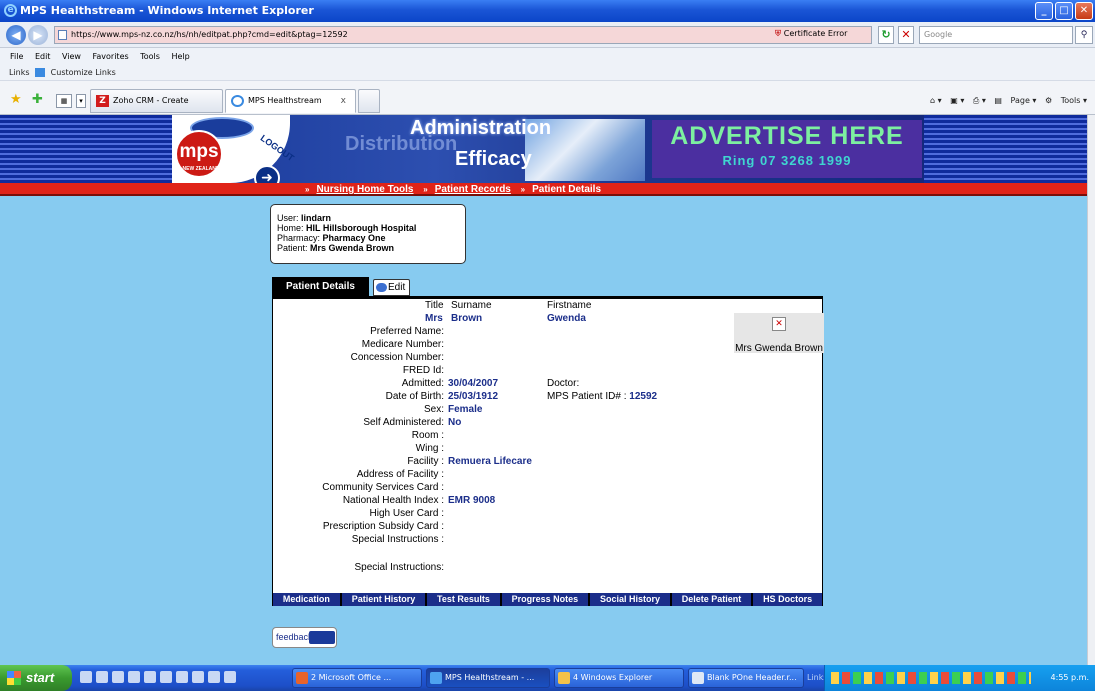 The height and width of the screenshot is (691, 1095). What do you see at coordinates (36, 678) in the screenshot?
I see `start-button: start` at bounding box center [36, 678].